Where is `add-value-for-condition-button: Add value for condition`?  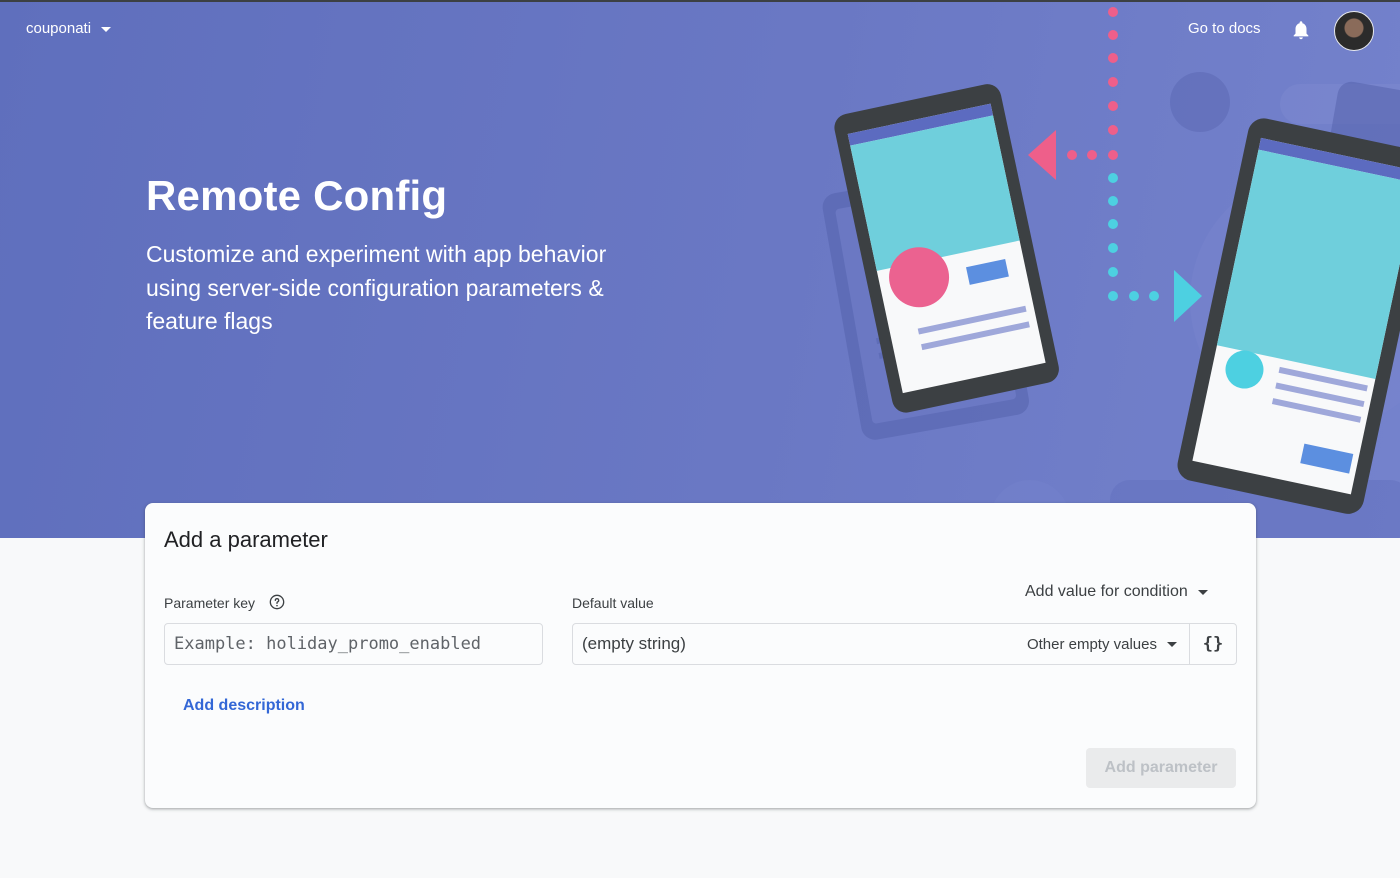
add-value-for-condition-button: Add value for condition is located at coordinates (1116, 592).